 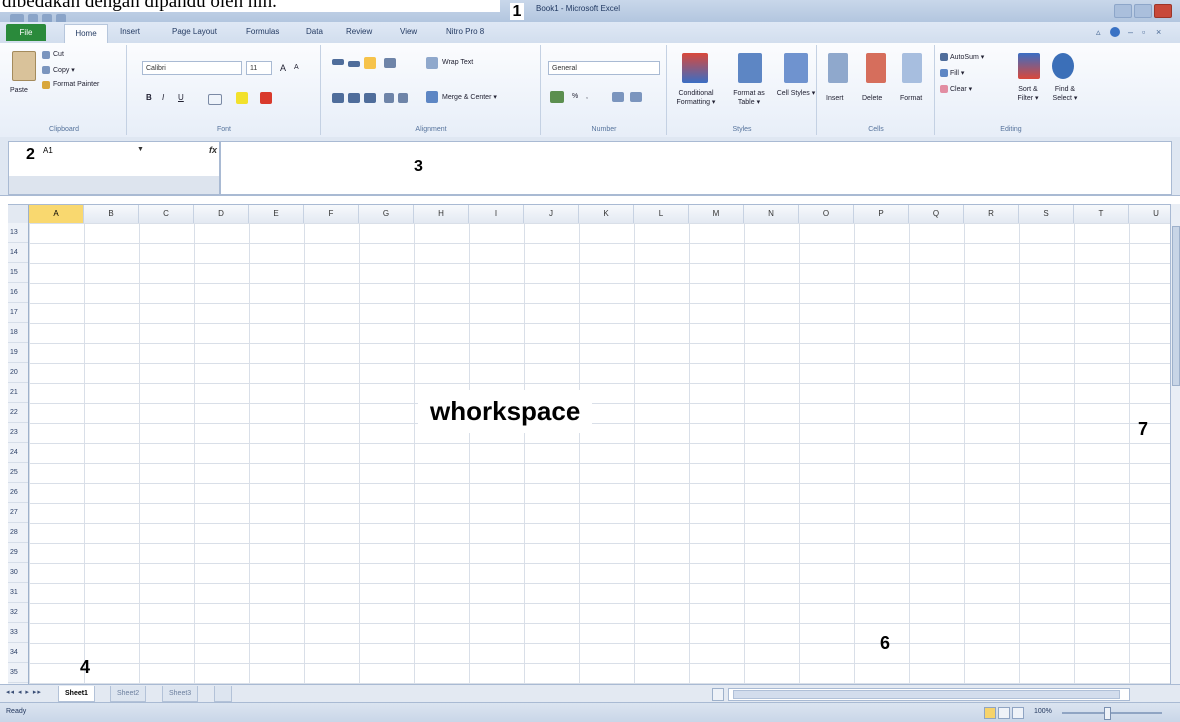 I want to click on format-painter-button: Format Painter, so click(x=76, y=84).